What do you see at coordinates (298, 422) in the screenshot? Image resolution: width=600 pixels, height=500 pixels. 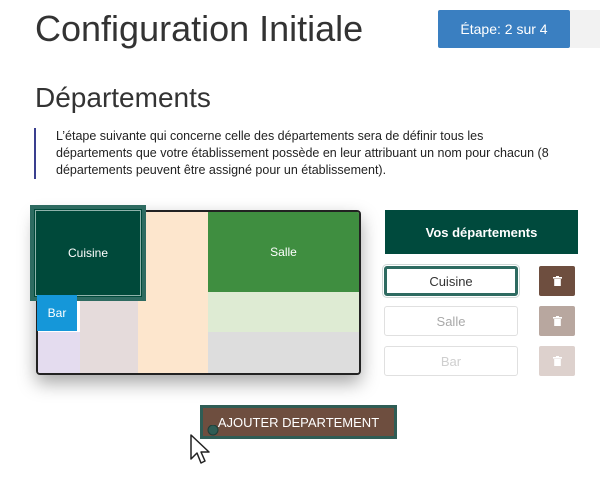 I see `add-department-button: AJOUTER DEPARTEMENT` at bounding box center [298, 422].